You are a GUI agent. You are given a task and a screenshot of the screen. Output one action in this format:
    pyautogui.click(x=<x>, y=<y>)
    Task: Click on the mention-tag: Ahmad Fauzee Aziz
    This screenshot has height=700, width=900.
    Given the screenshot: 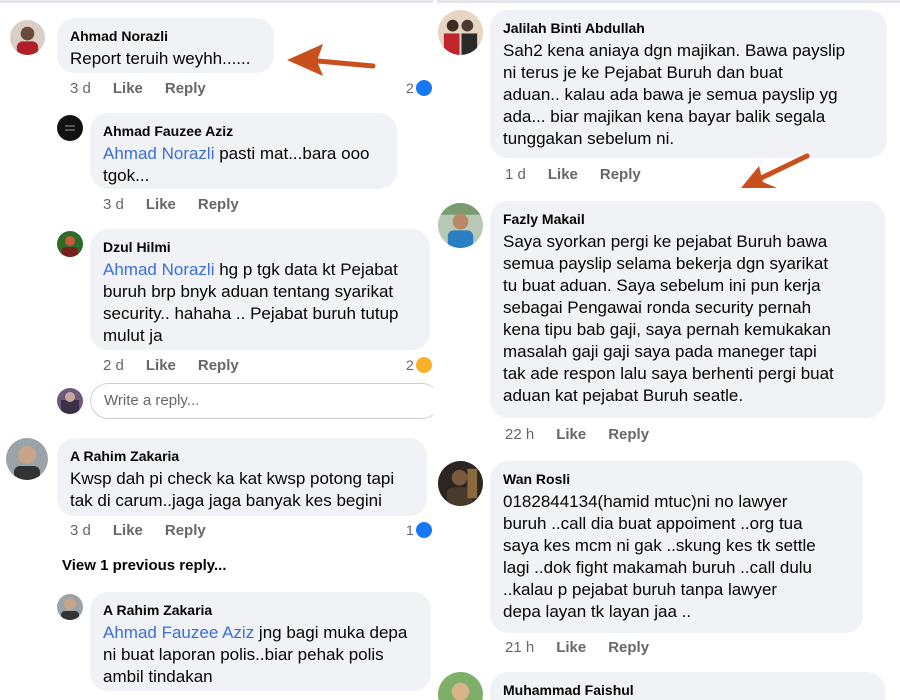 What is the action you would take?
    pyautogui.click(x=178, y=632)
    